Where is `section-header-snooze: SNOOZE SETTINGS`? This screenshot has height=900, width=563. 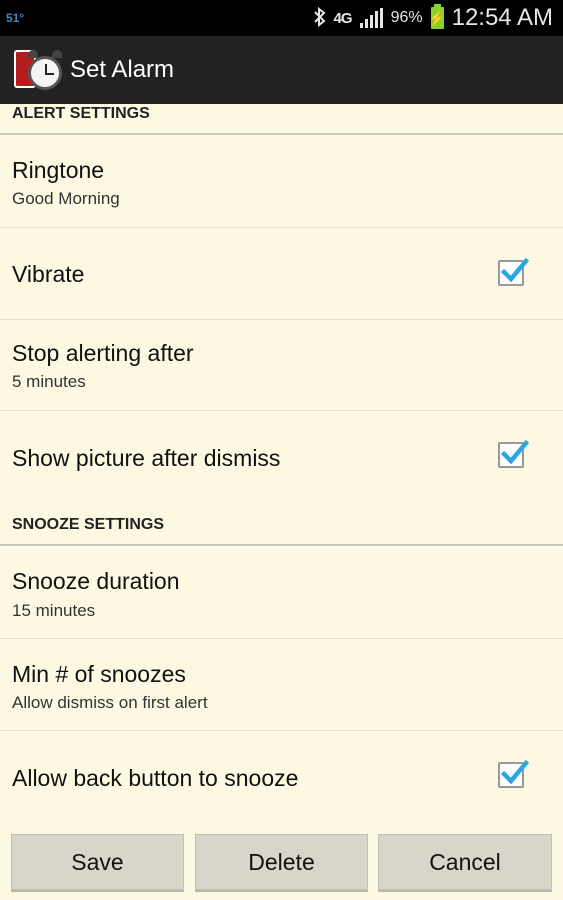
section-header-snooze: SNOOZE SETTINGS is located at coordinates (281, 530).